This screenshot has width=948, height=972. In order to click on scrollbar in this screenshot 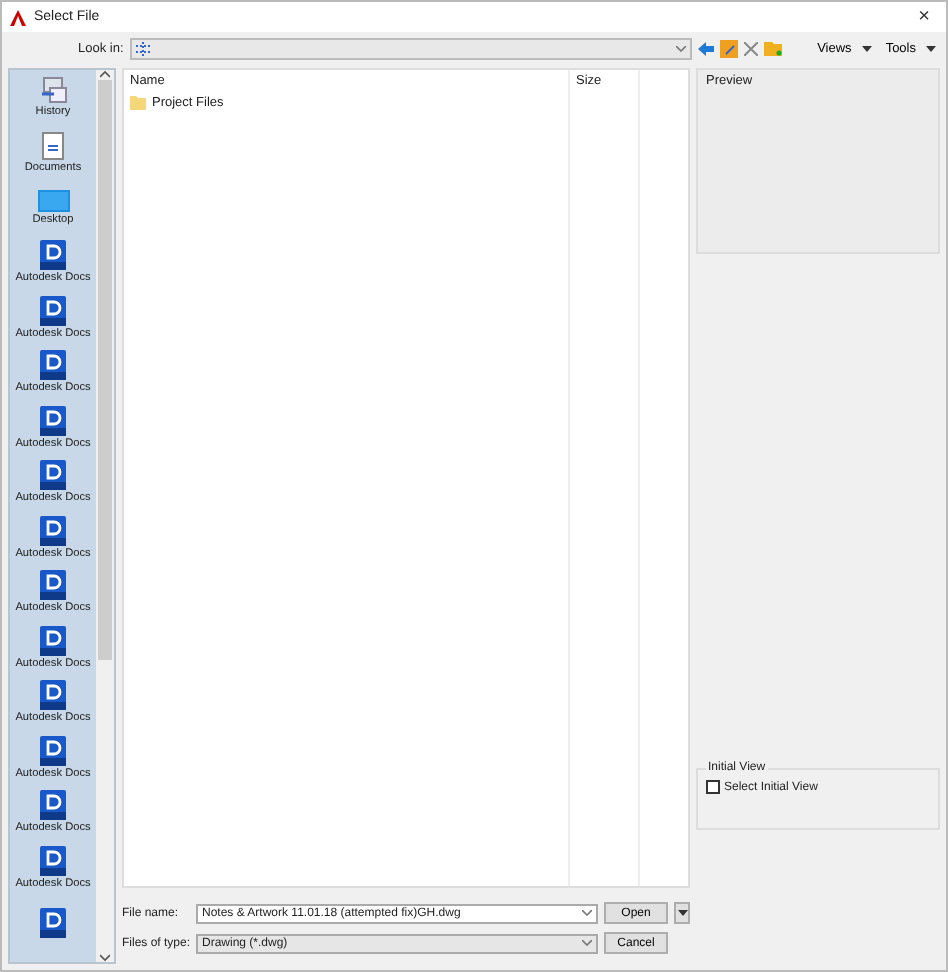, I will do `click(105, 516)`.